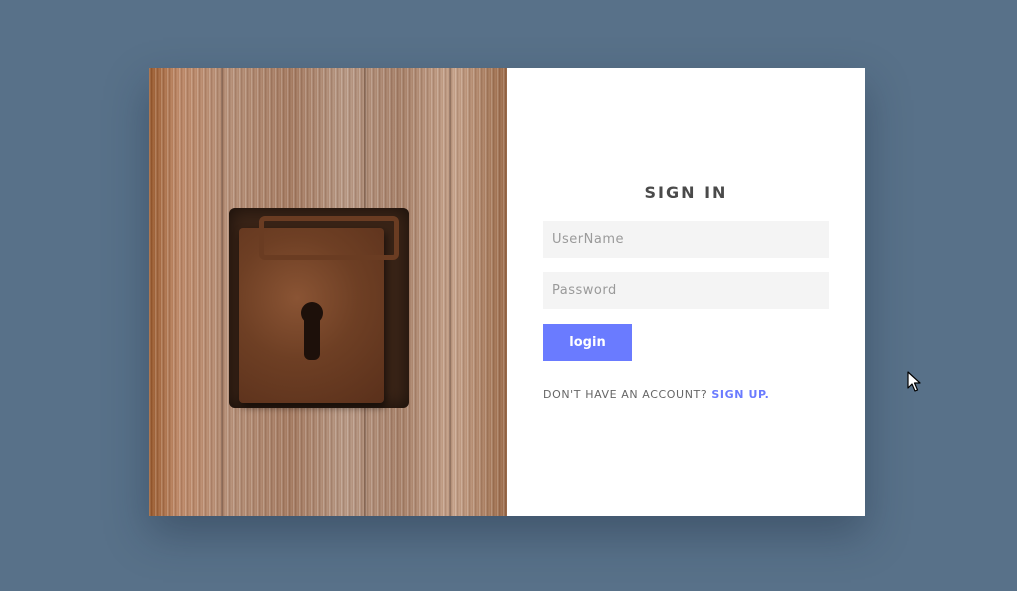 The width and height of the screenshot is (1017, 591). I want to click on lock-latch, so click(329, 238).